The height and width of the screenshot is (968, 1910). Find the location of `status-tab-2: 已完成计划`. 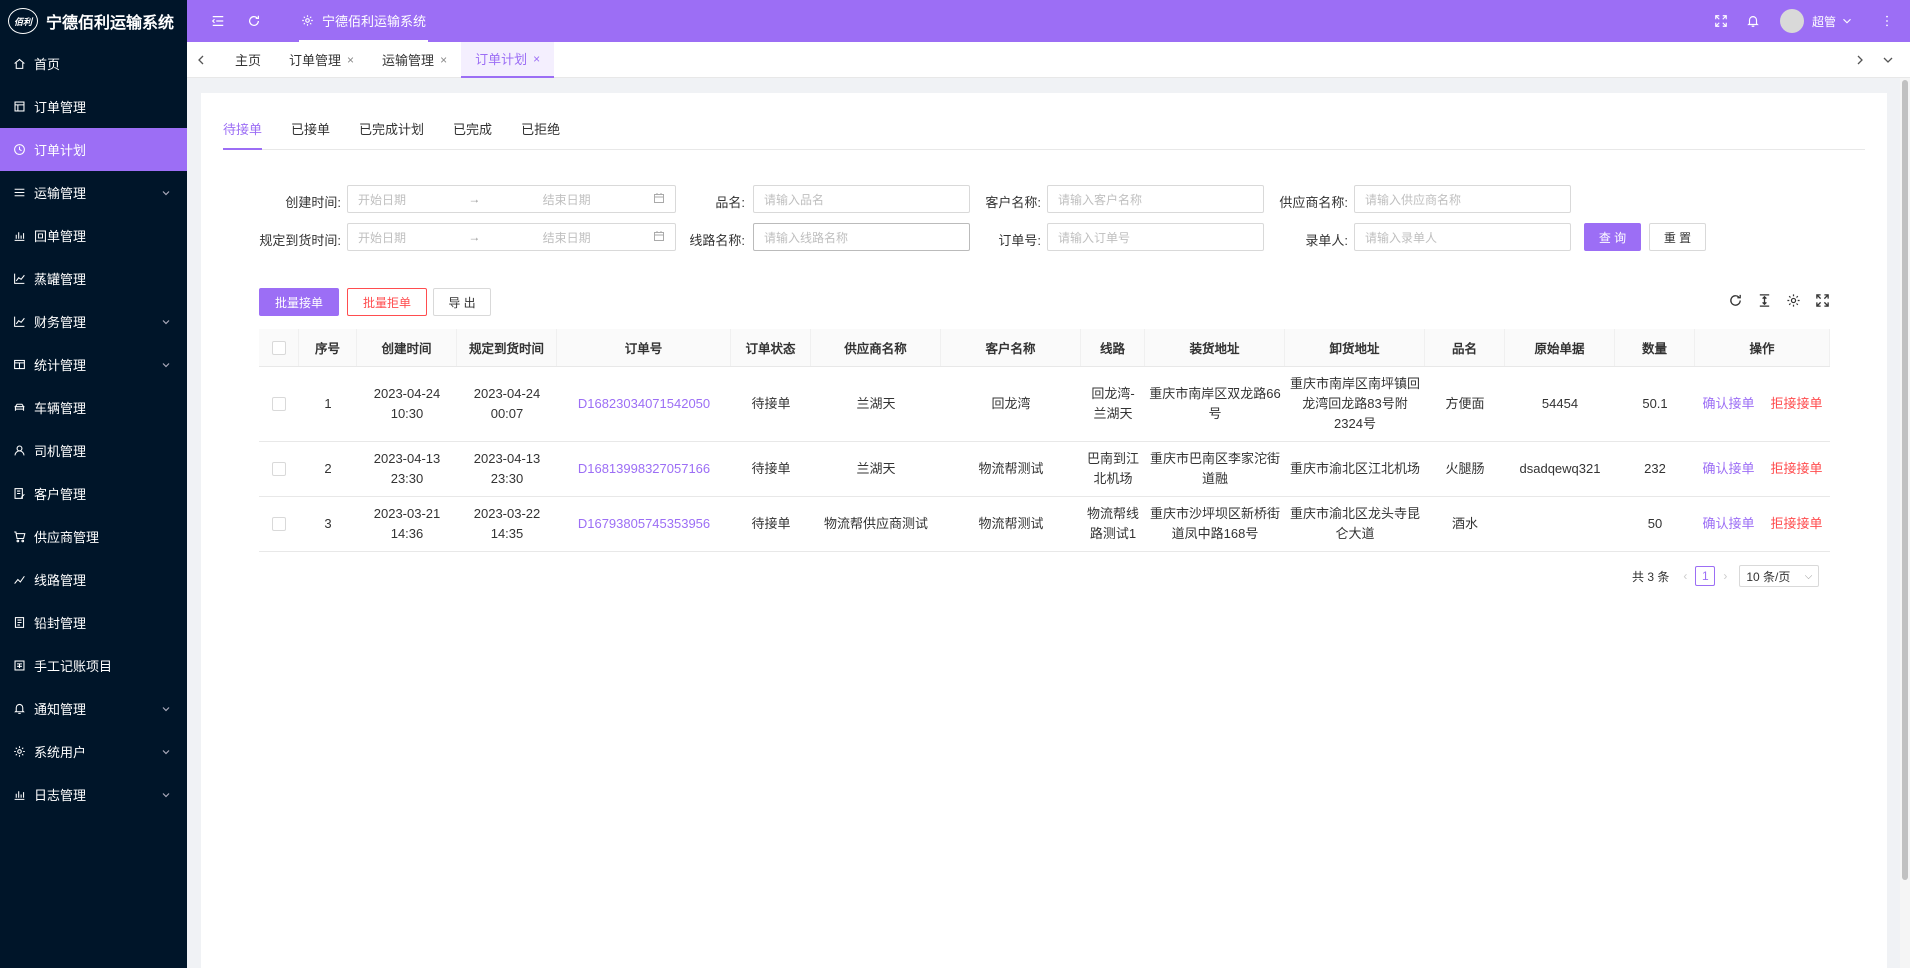

status-tab-2: 已完成计划 is located at coordinates (391, 135).